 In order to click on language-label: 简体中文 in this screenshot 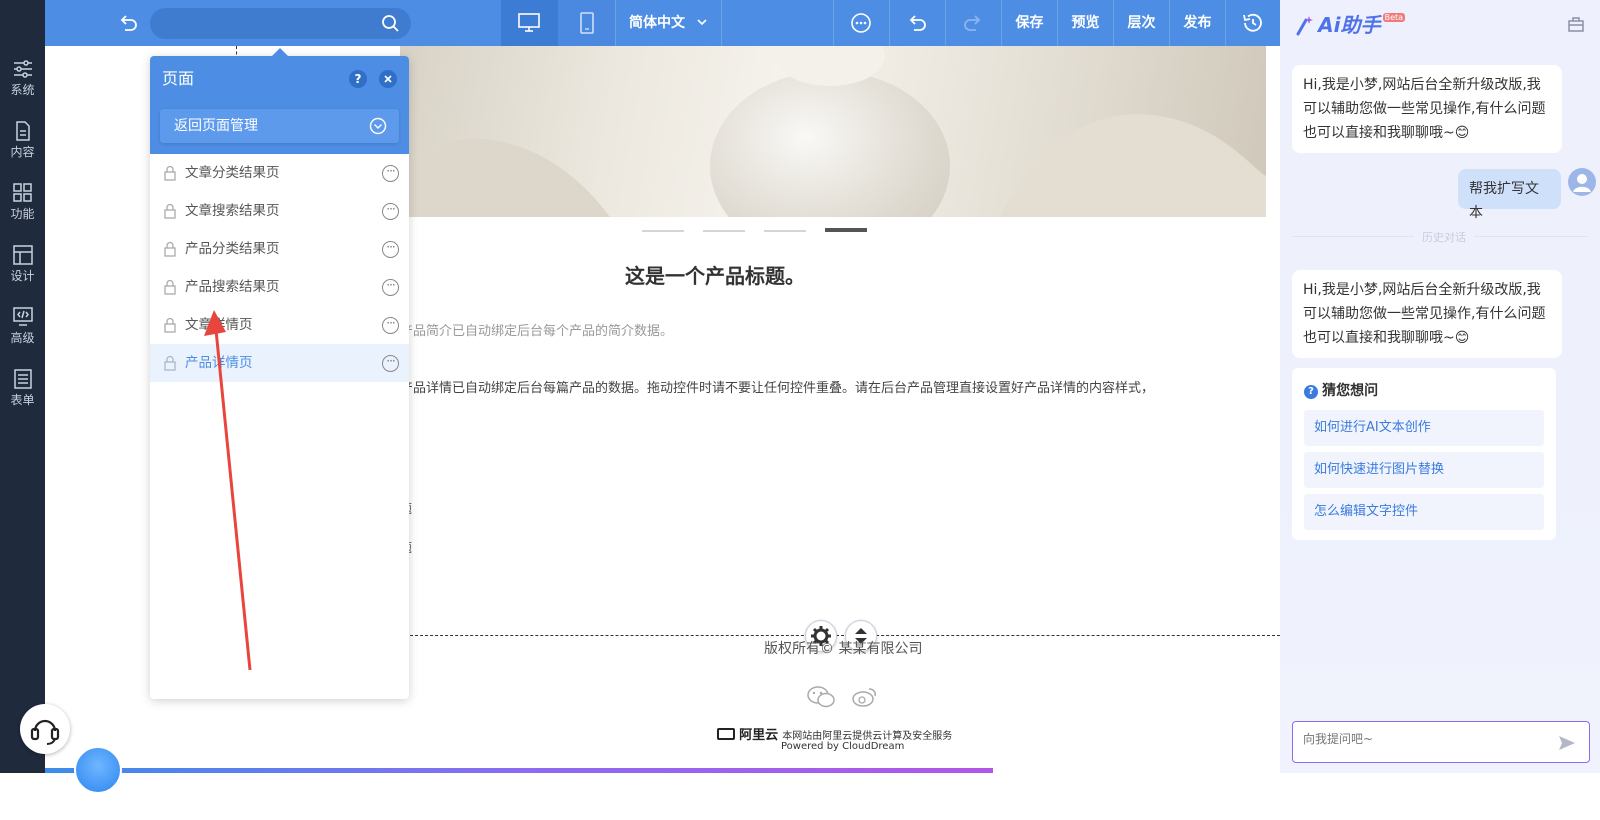, I will do `click(657, 23)`.